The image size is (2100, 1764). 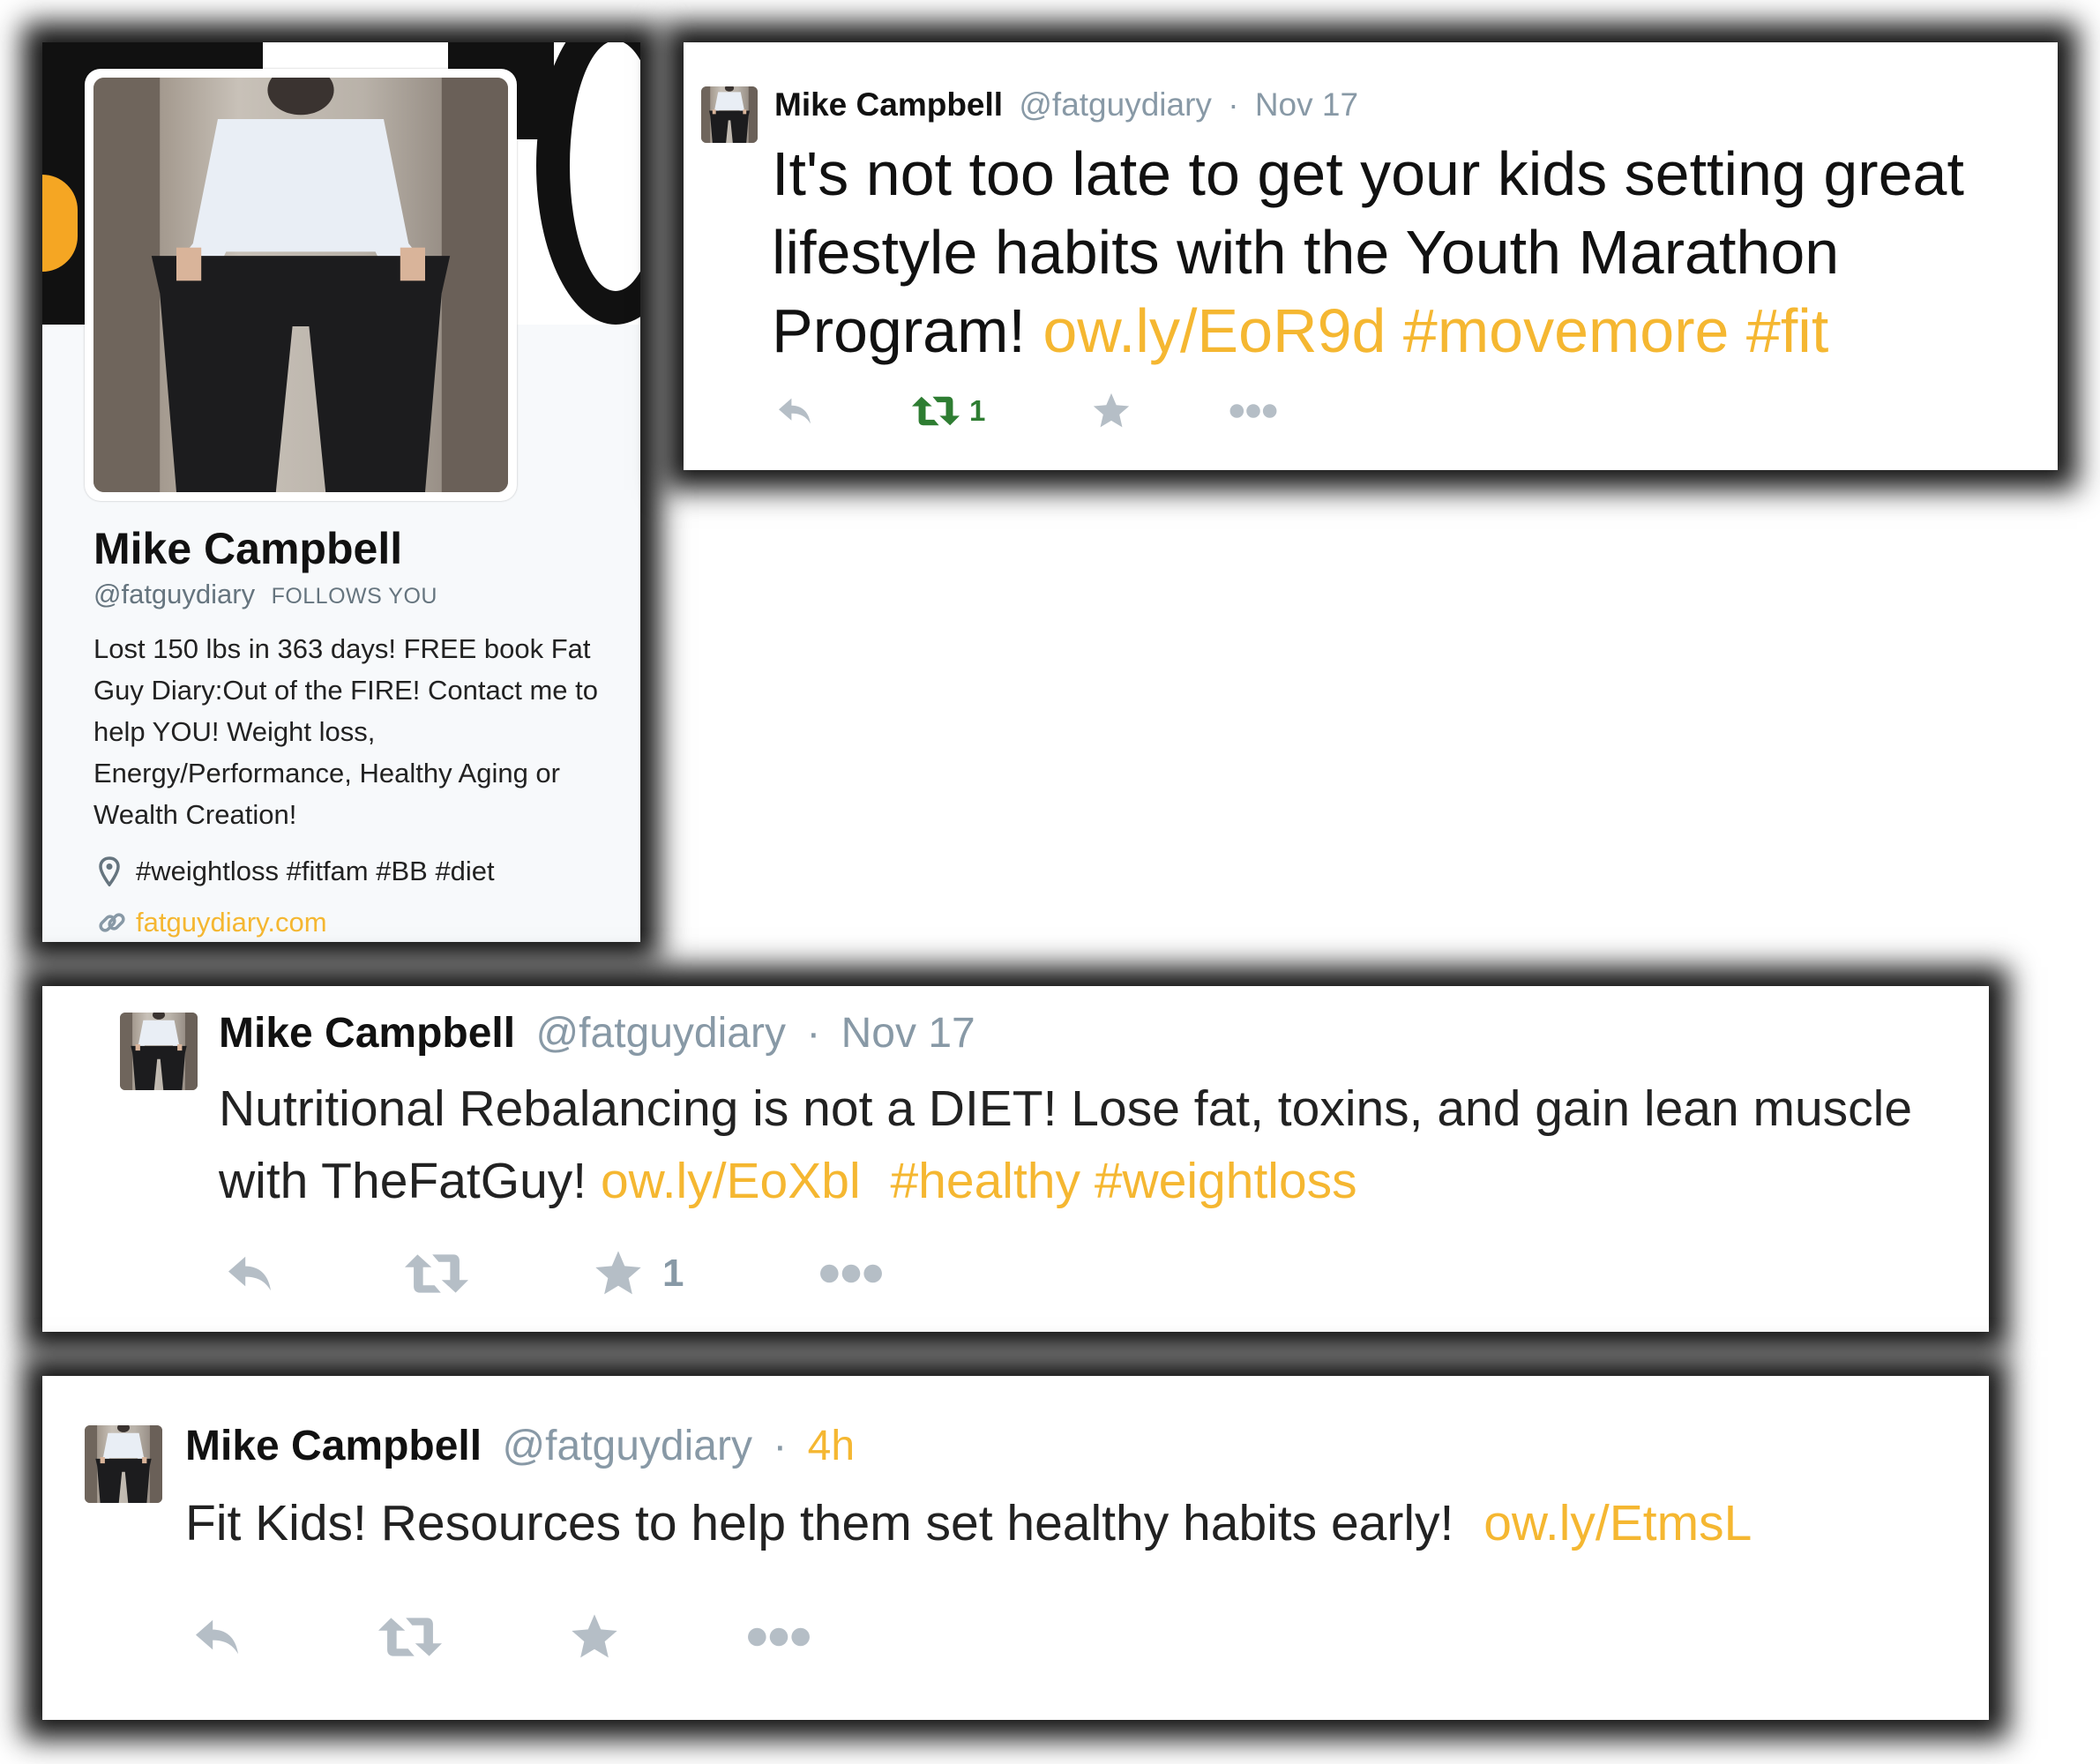 What do you see at coordinates (977, 410) in the screenshot?
I see `retweet-count: 1` at bounding box center [977, 410].